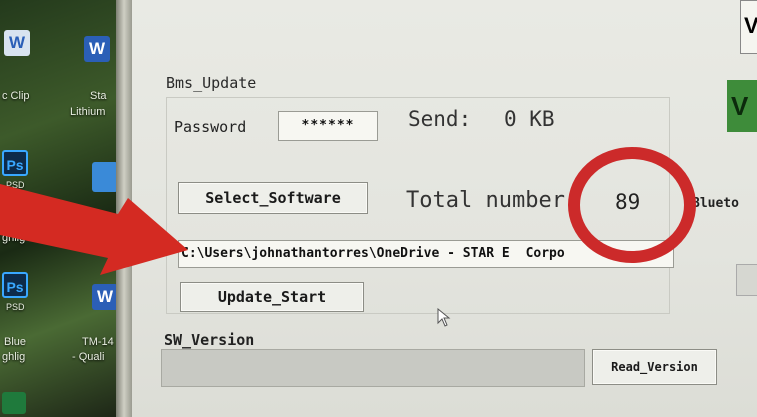  Describe the element at coordinates (17, 43) in the screenshot. I see `word-doc-icon: W` at that location.